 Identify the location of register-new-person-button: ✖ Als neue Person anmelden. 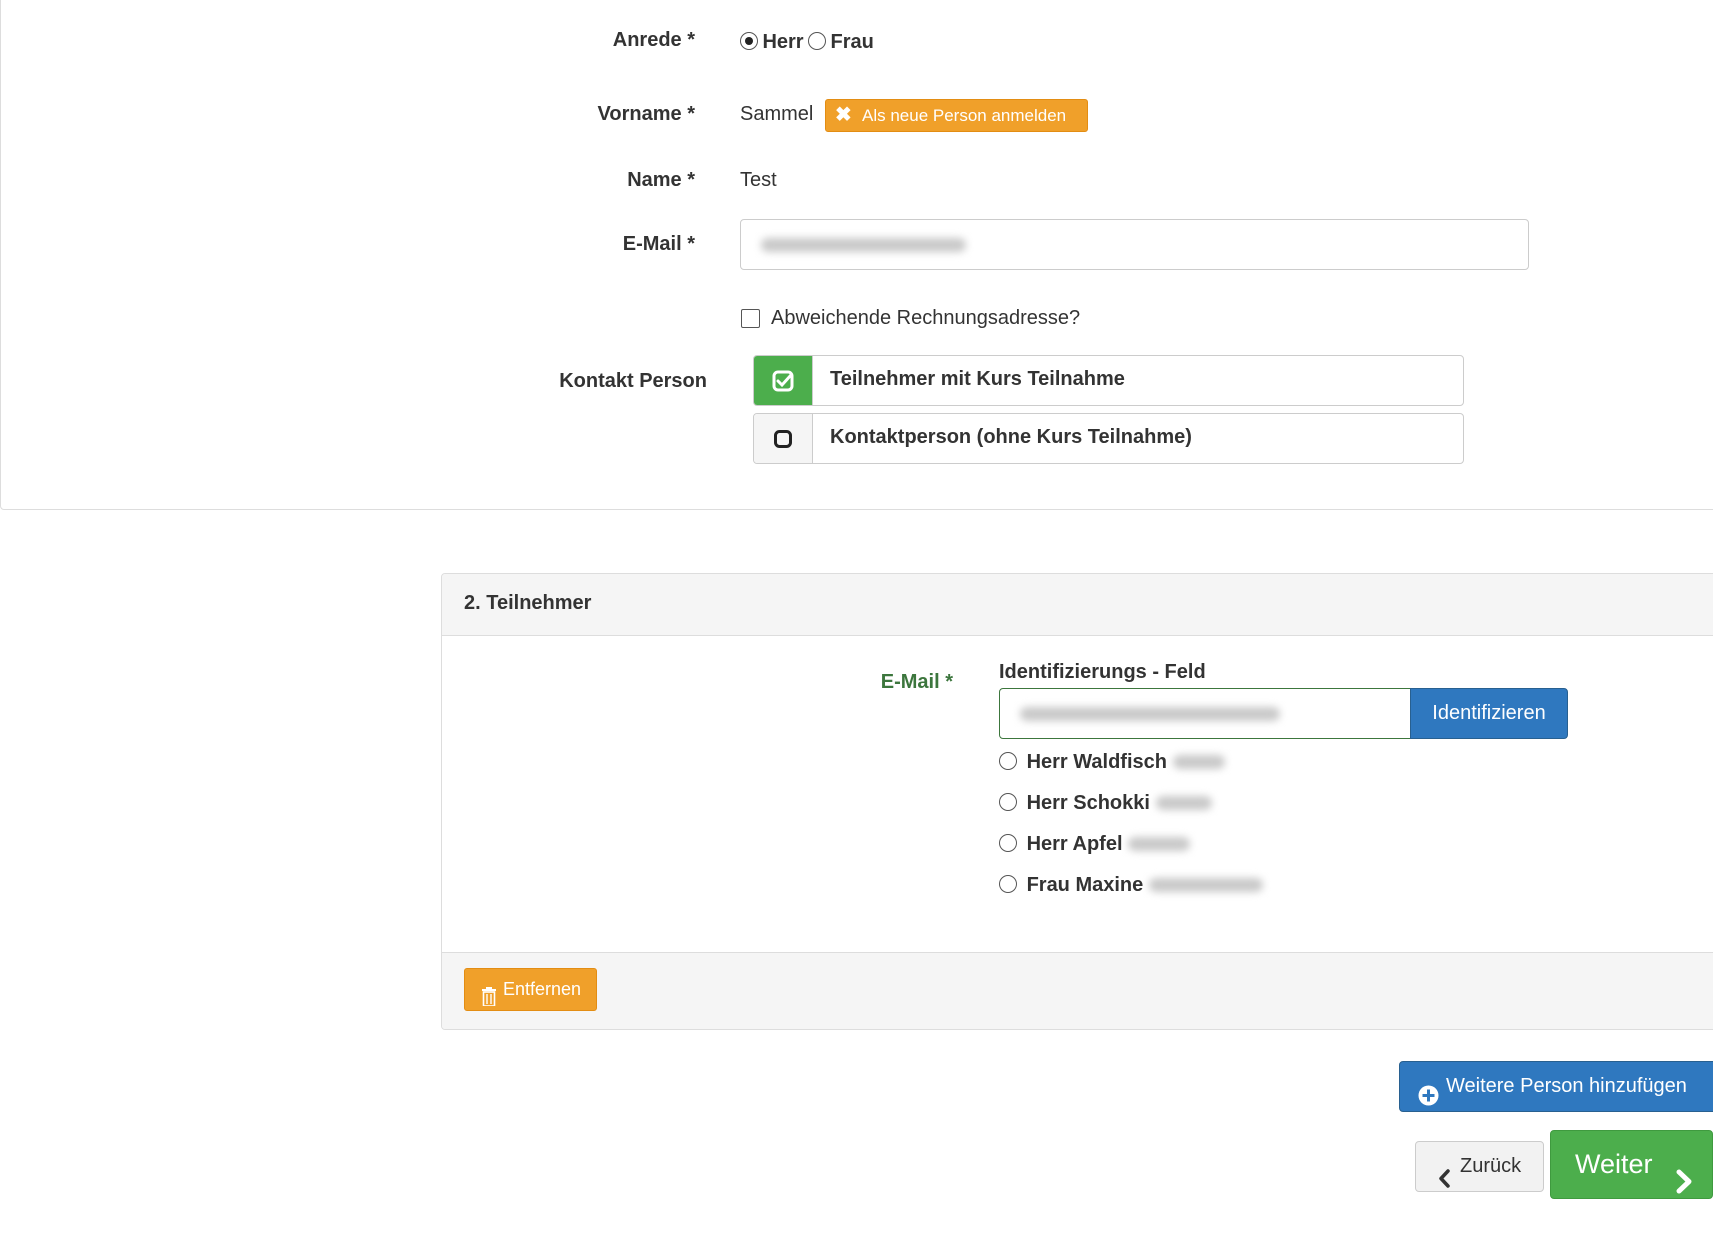
(956, 115).